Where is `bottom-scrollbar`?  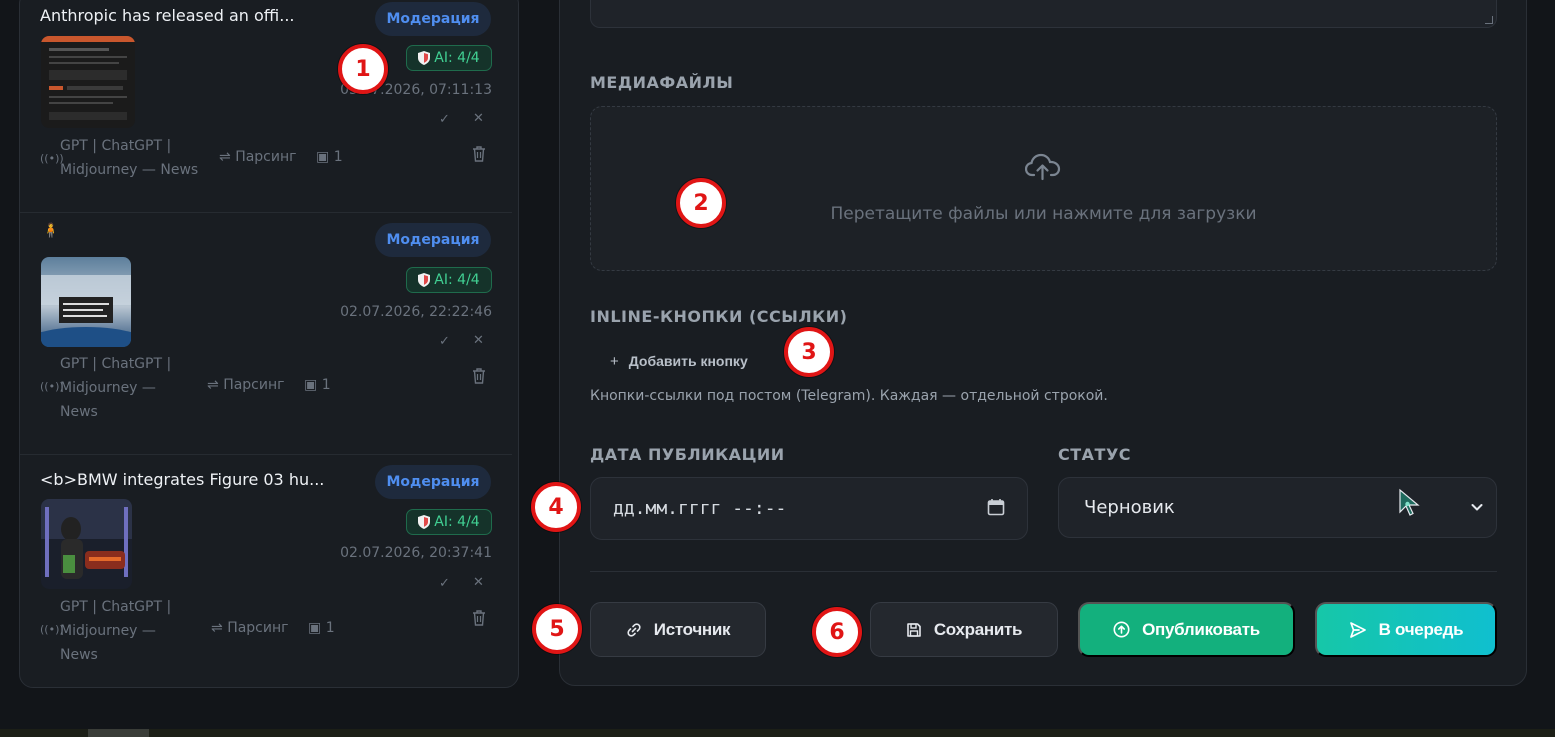 bottom-scrollbar is located at coordinates (777, 733).